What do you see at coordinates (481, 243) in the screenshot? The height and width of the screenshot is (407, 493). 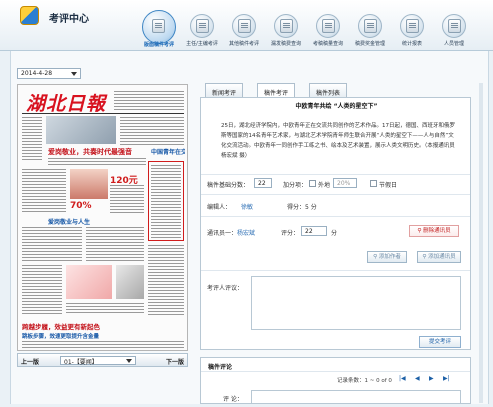 I see `page-scrollbar` at bounding box center [481, 243].